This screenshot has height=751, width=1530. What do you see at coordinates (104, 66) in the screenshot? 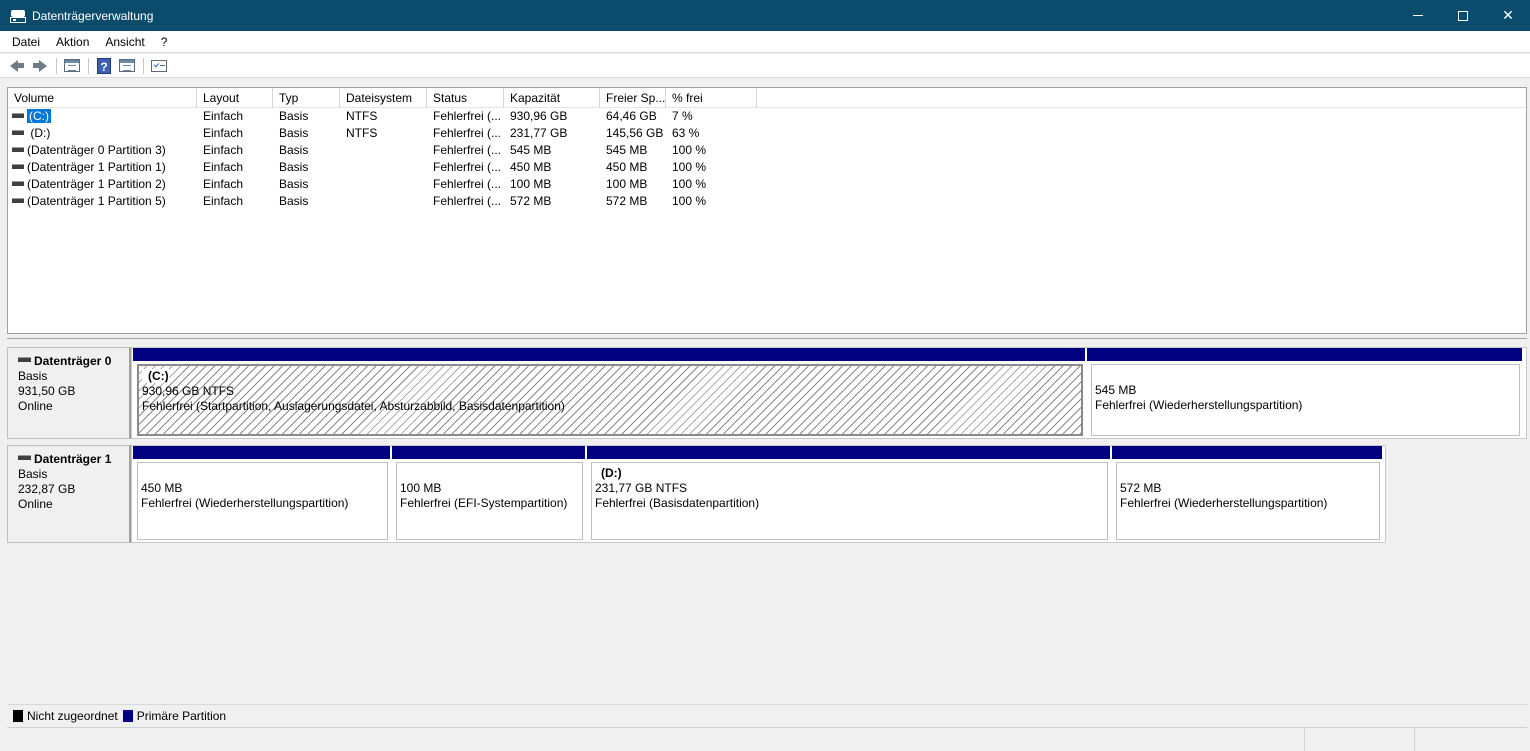
I see `help-button: ?` at bounding box center [104, 66].